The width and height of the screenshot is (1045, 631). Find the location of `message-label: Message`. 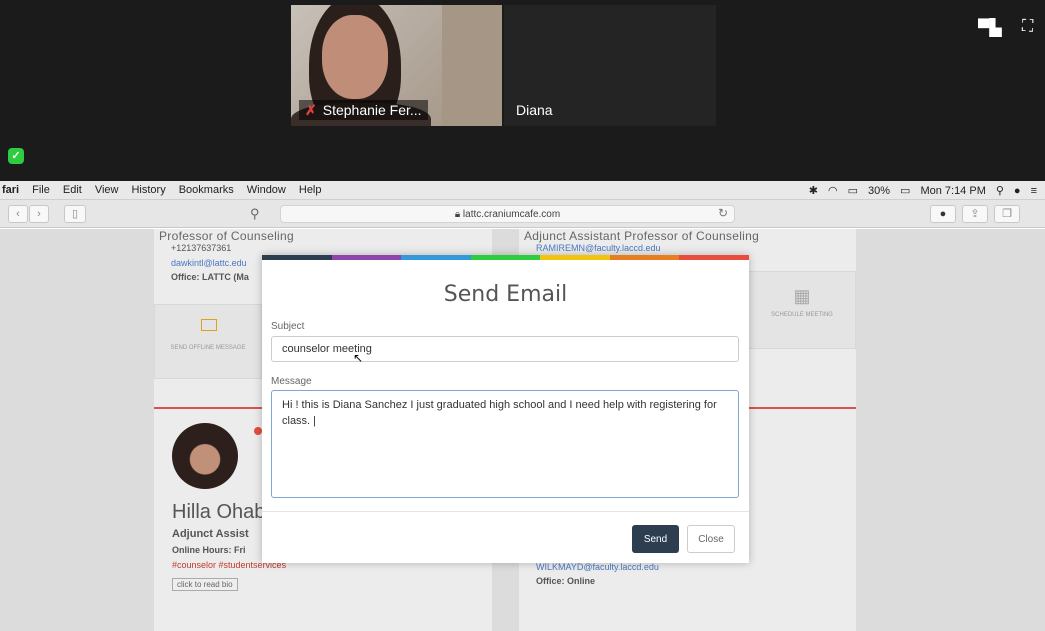

message-label: Message is located at coordinates (291, 381).